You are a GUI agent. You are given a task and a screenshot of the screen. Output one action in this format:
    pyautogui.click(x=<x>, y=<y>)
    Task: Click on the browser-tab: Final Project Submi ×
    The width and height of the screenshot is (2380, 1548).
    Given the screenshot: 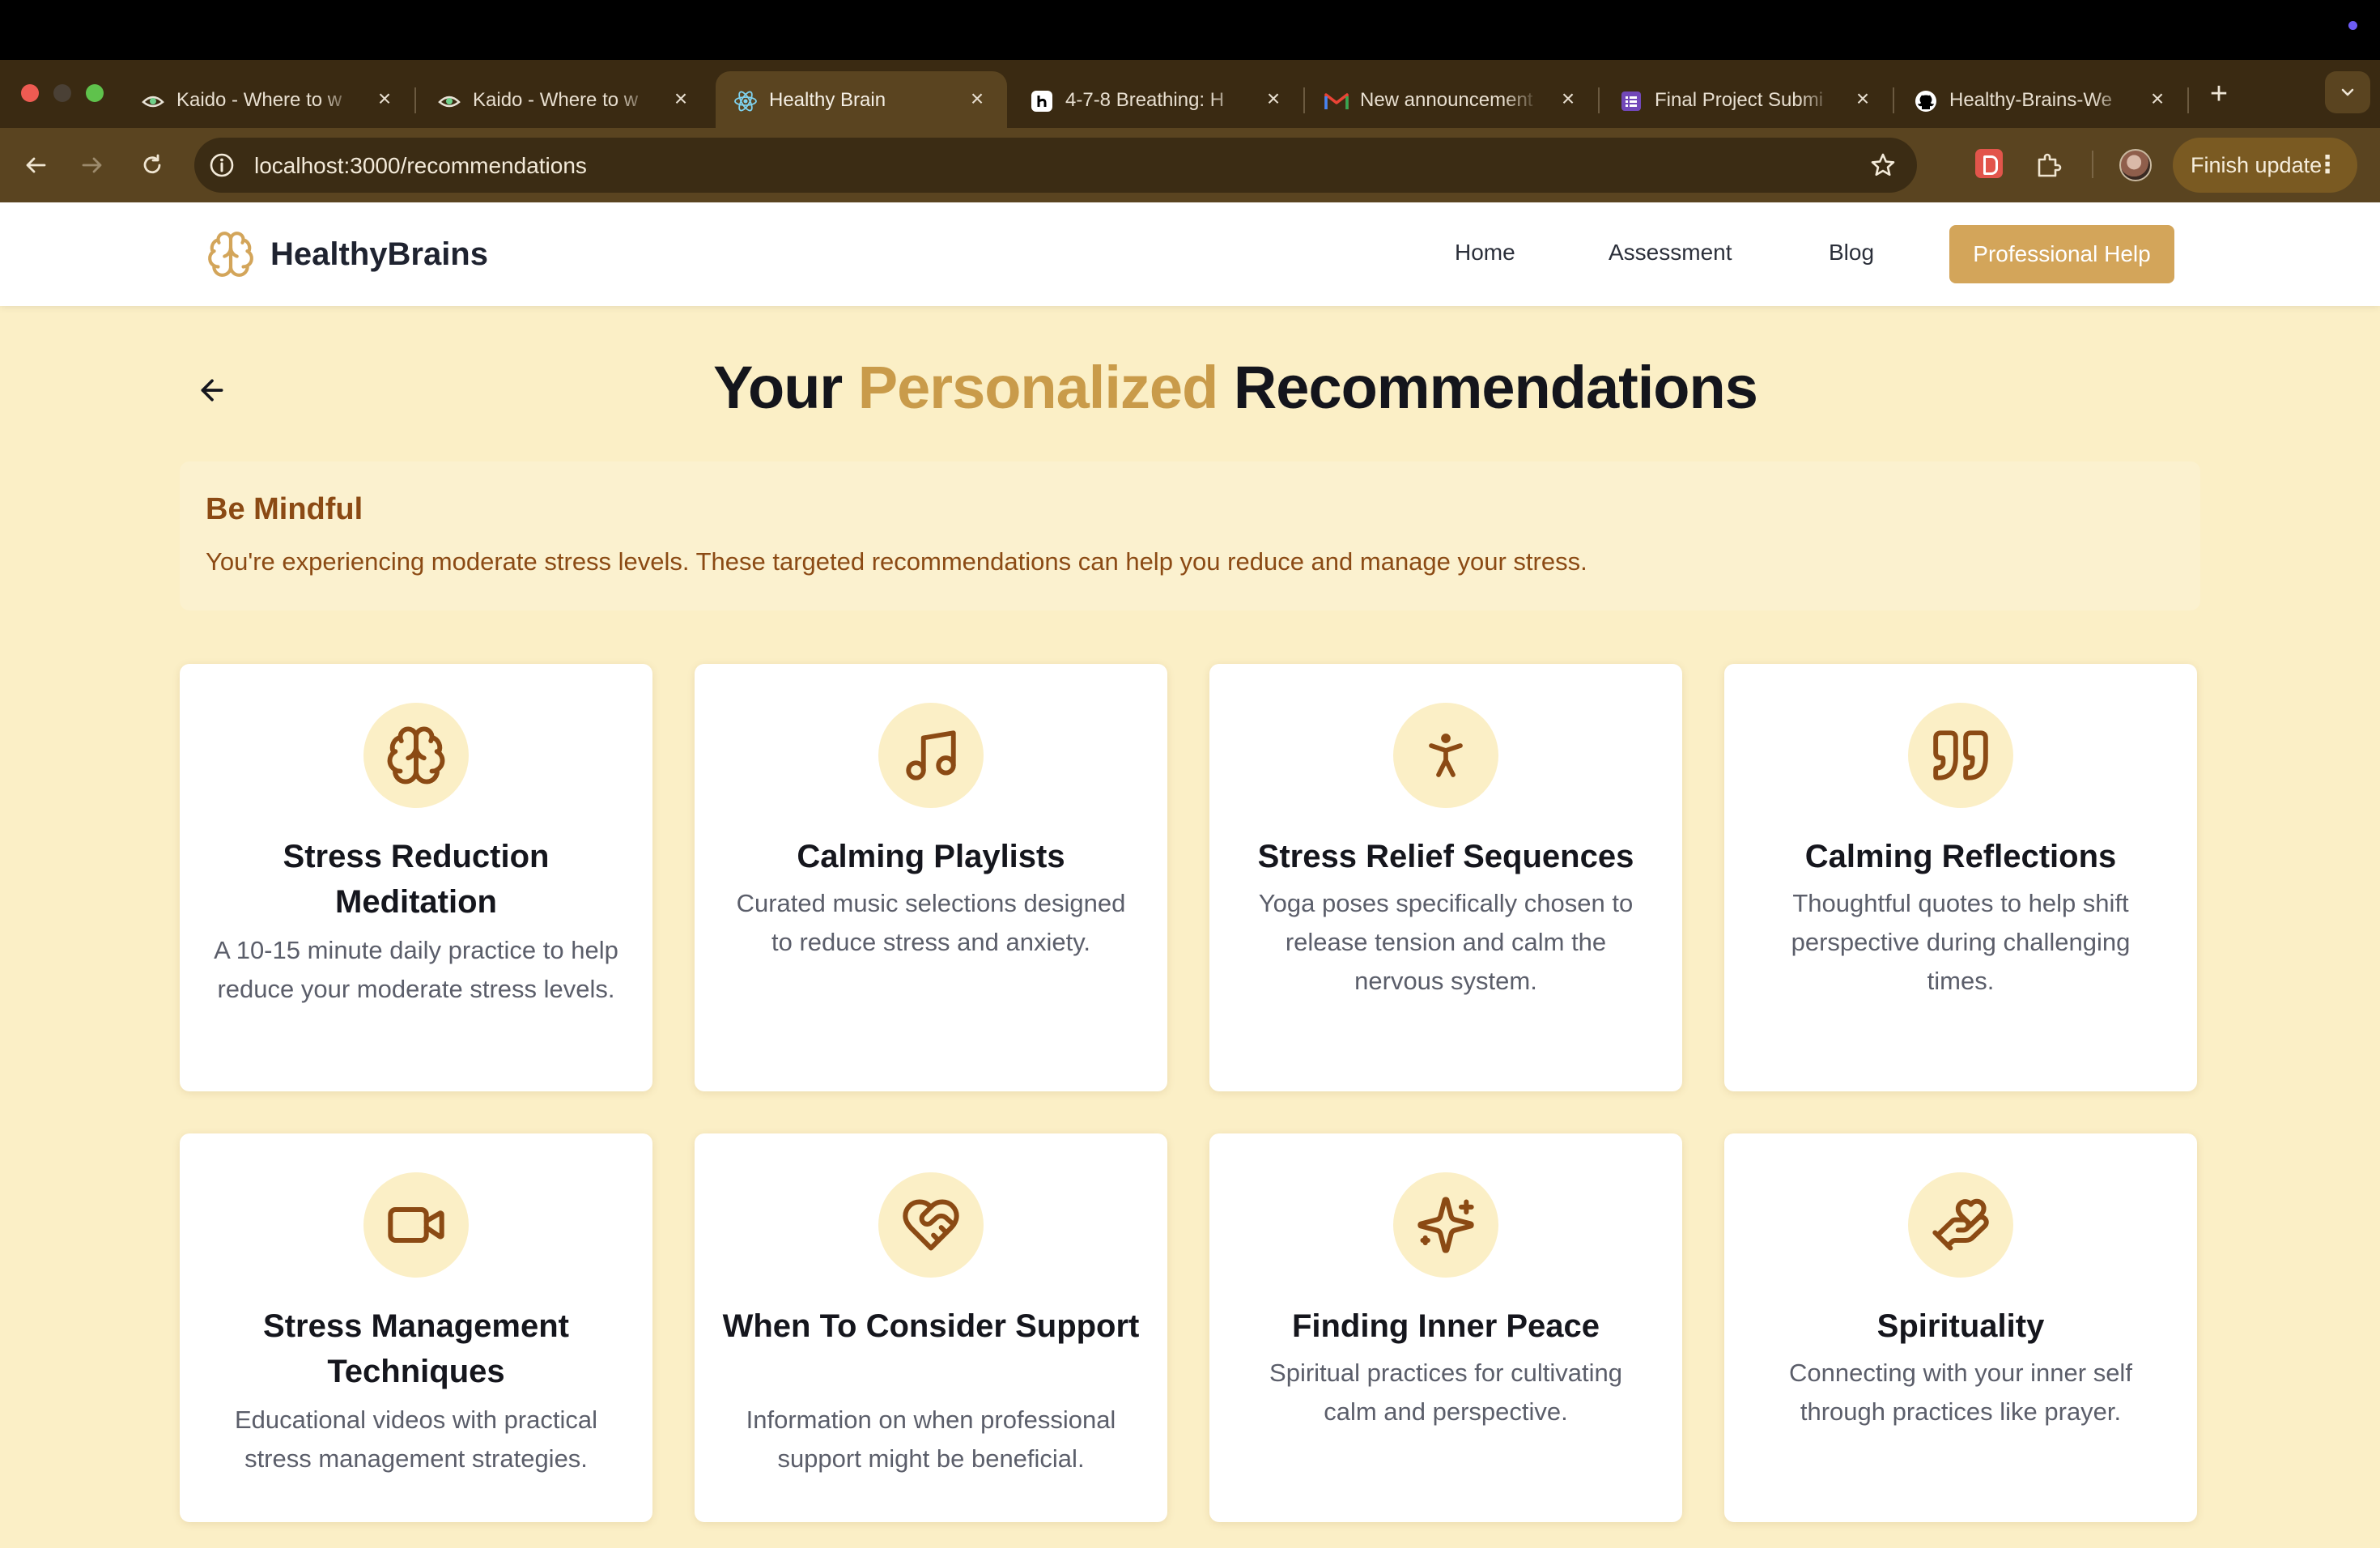 What is the action you would take?
    pyautogui.click(x=1748, y=100)
    